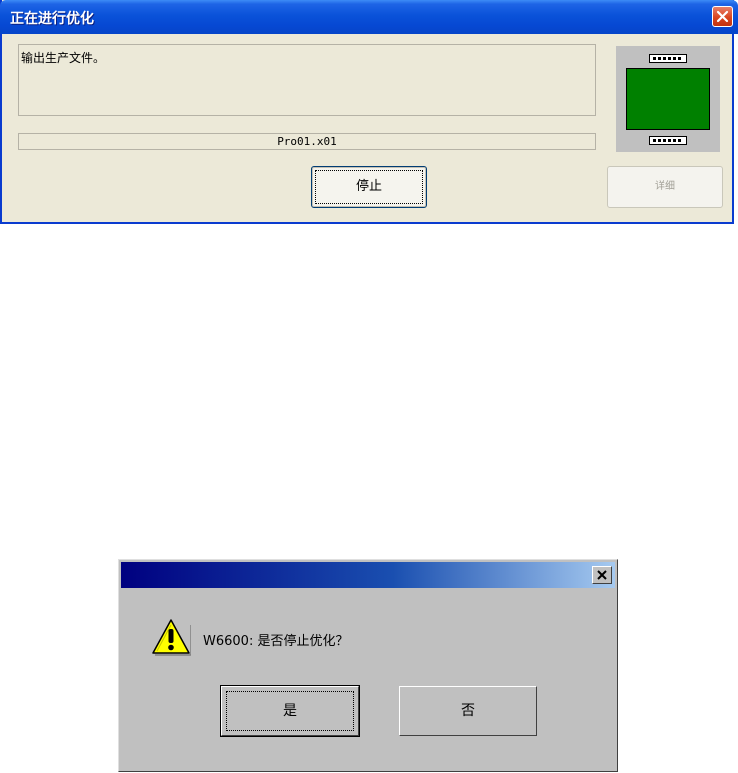  I want to click on stop-button: 停止, so click(369, 187).